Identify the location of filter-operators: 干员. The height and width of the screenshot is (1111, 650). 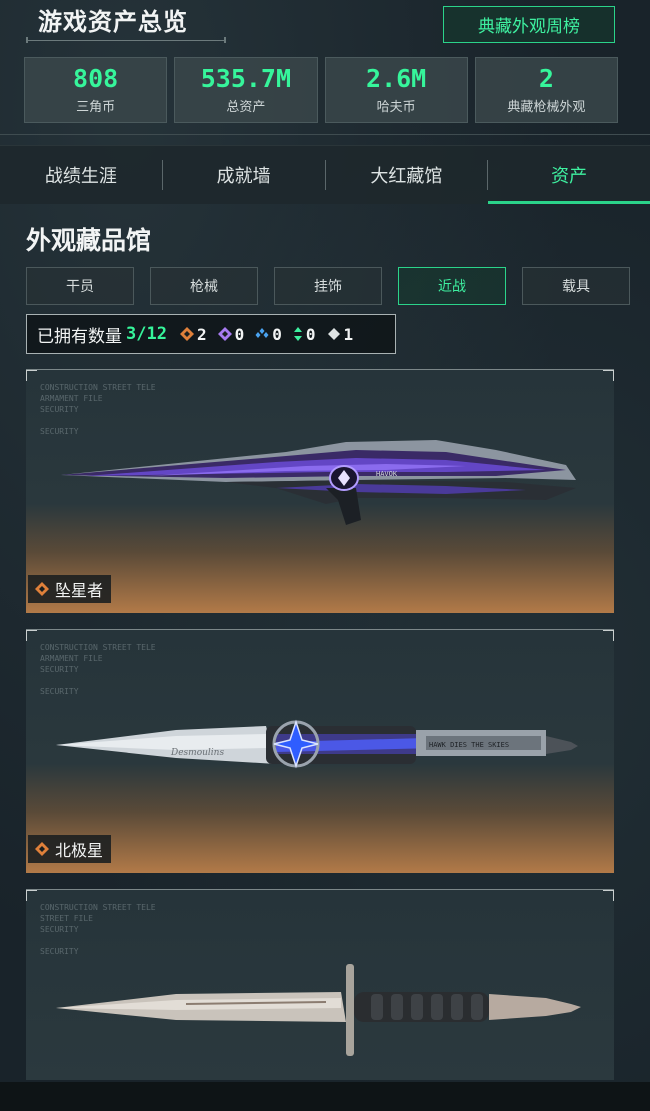
(80, 286).